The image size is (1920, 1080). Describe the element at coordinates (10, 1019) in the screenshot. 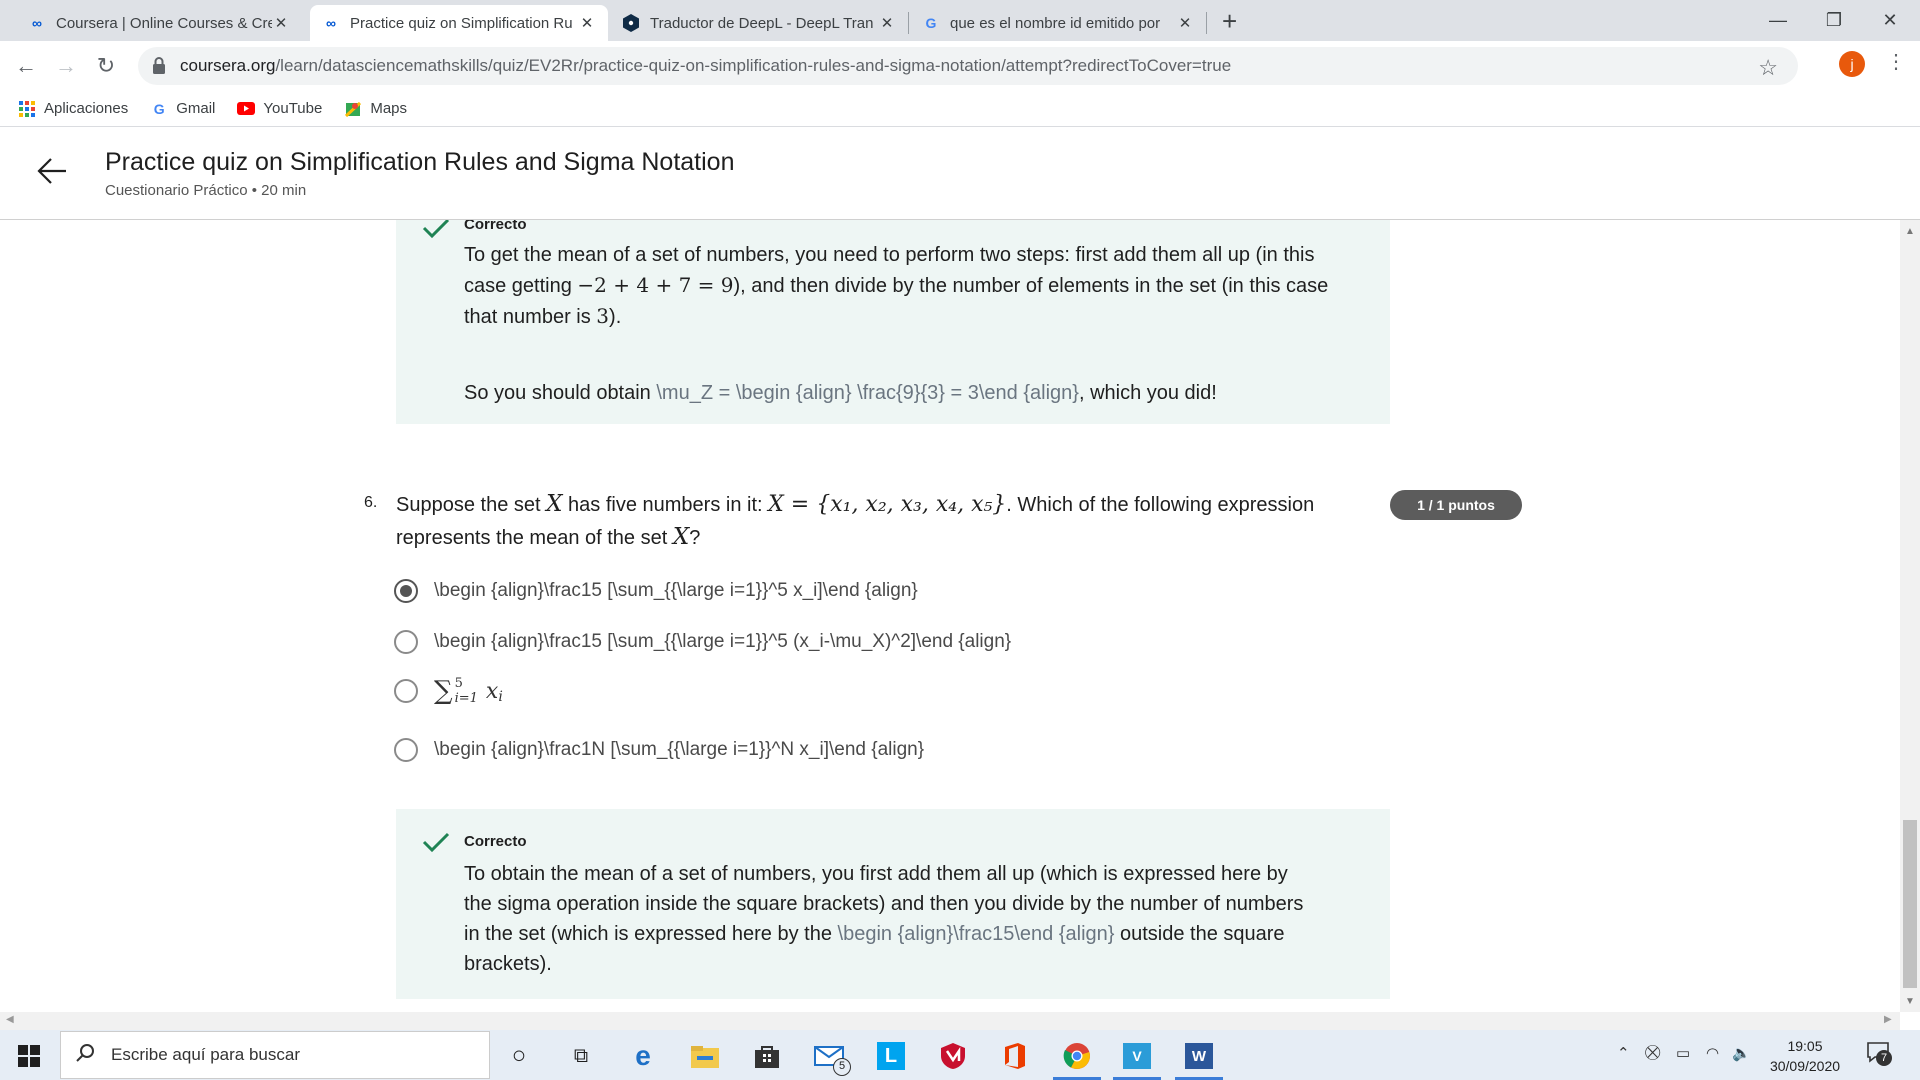

I see `scroll-left-icon: ◀` at that location.